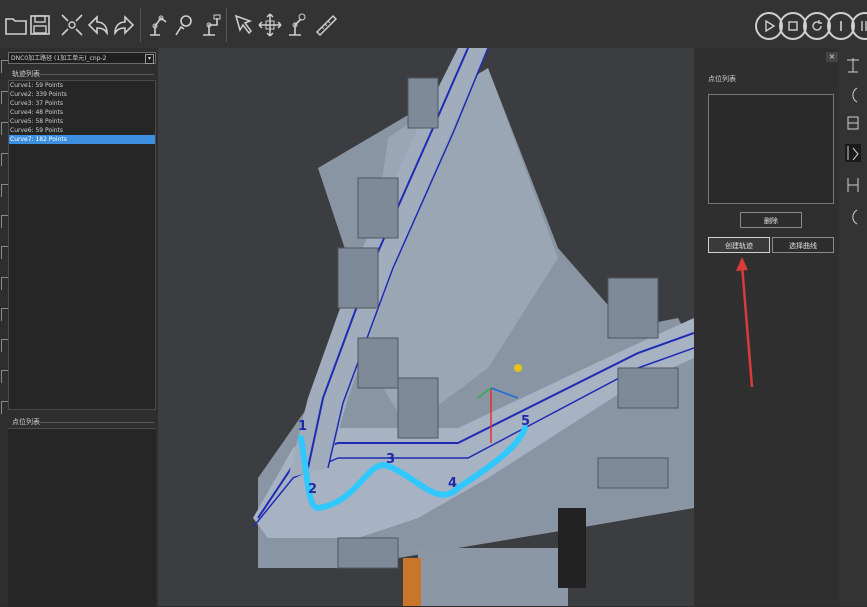  I want to click on point-label: 4, so click(453, 483).